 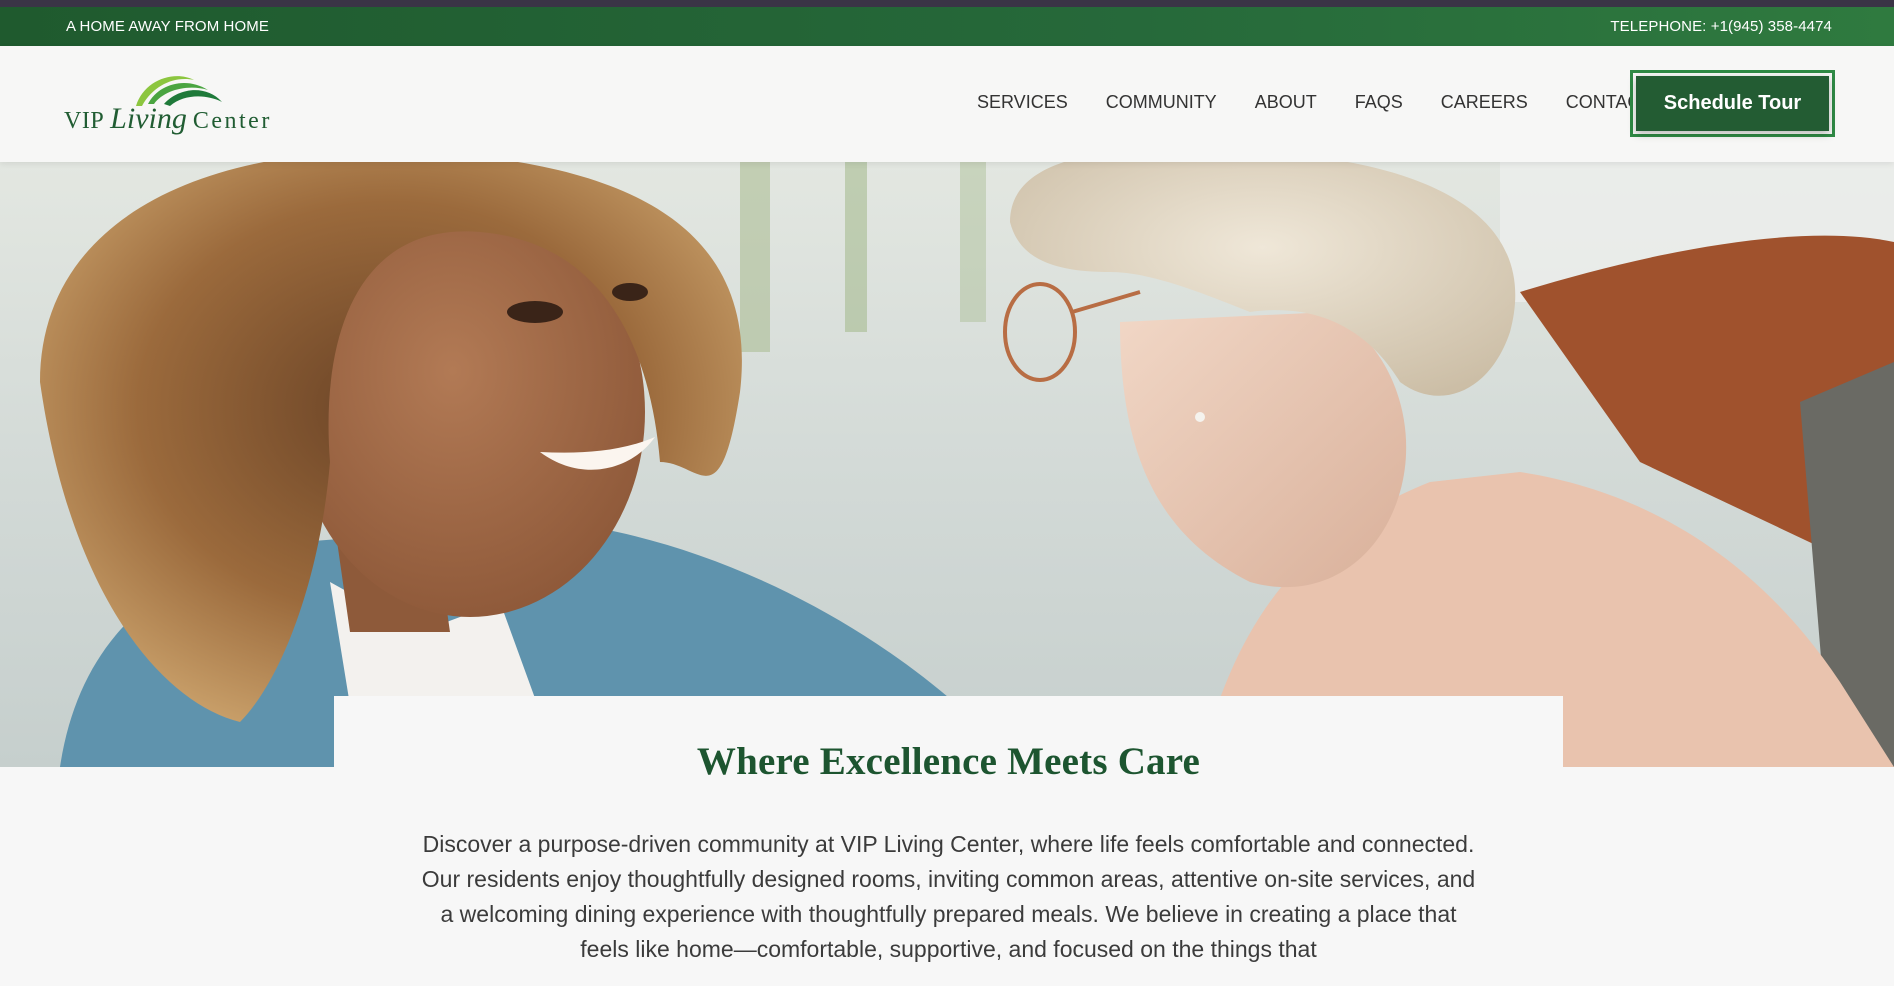 What do you see at coordinates (1484, 102) in the screenshot?
I see `nav-item-careers: CAREERS` at bounding box center [1484, 102].